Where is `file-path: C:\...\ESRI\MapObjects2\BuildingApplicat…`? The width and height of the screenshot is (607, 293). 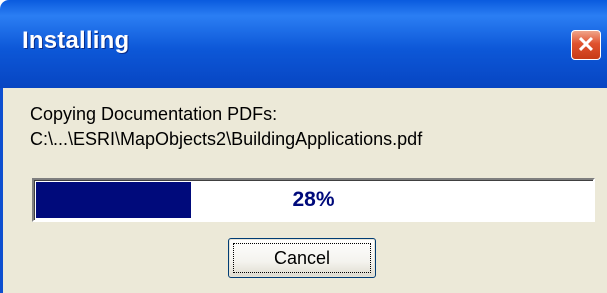 file-path: C:\...\ESRI\MapObjects2\BuildingApplicat… is located at coordinates (226, 139).